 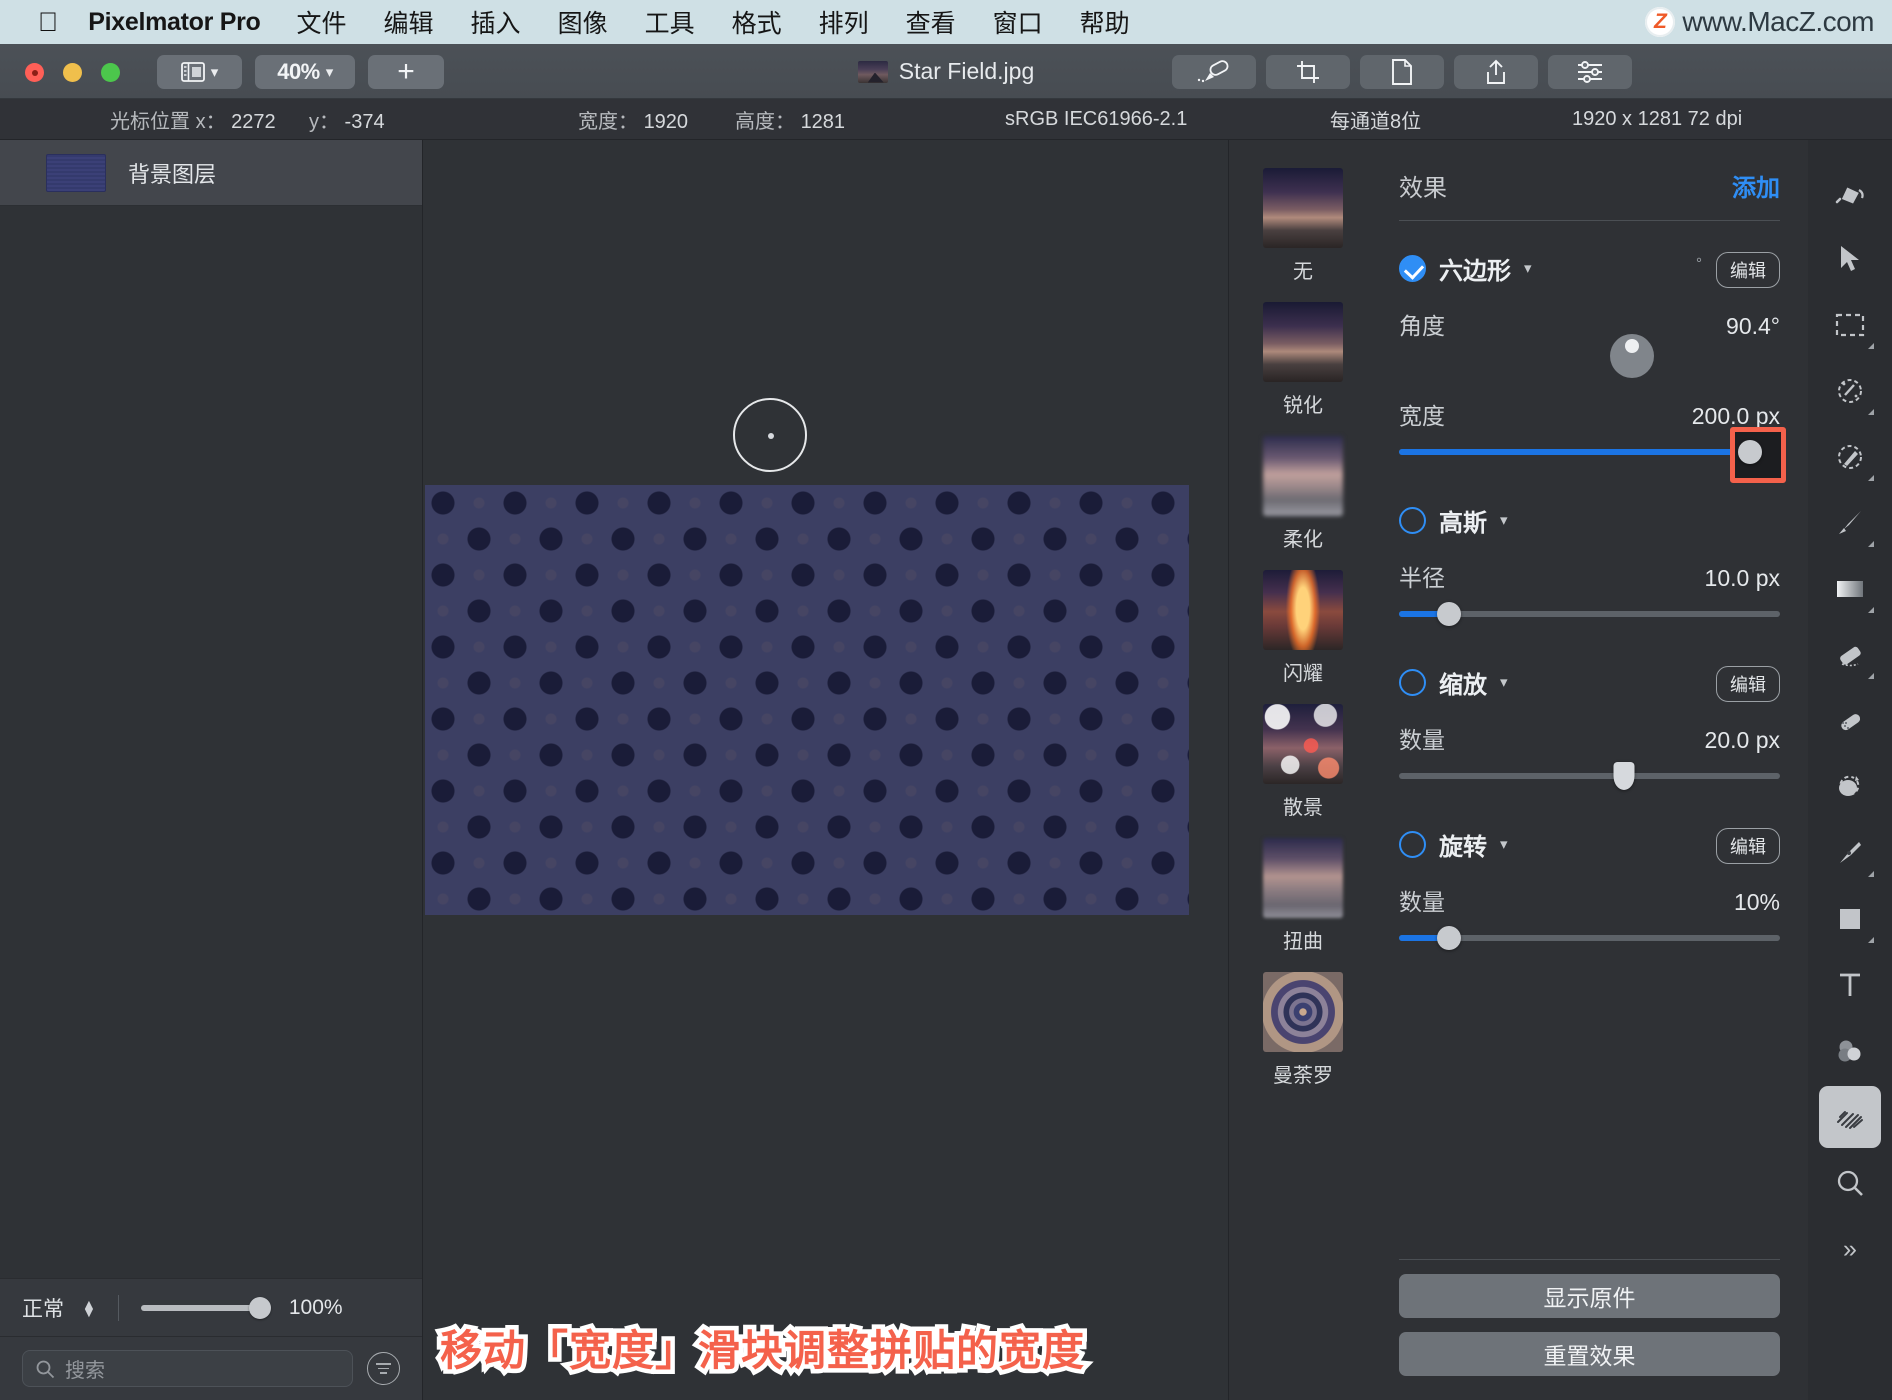 What do you see at coordinates (1592, 455) in the screenshot?
I see `width-slider` at bounding box center [1592, 455].